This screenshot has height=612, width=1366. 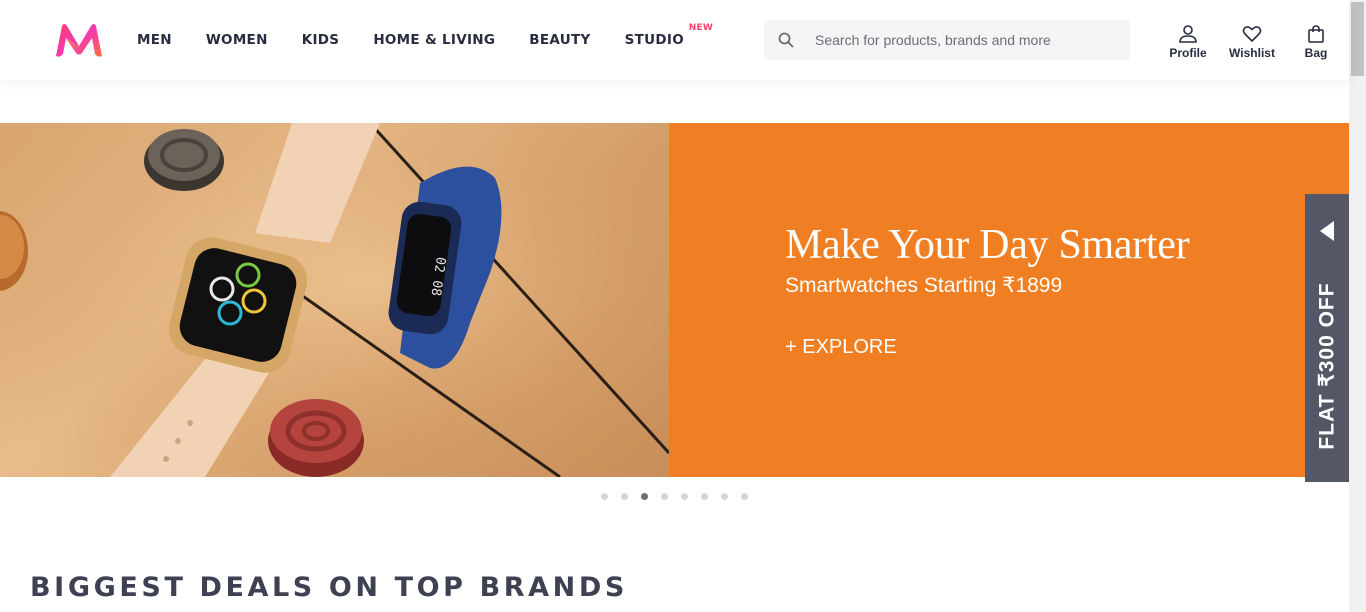 What do you see at coordinates (1252, 52) in the screenshot?
I see `wishlist-label: Wishlist` at bounding box center [1252, 52].